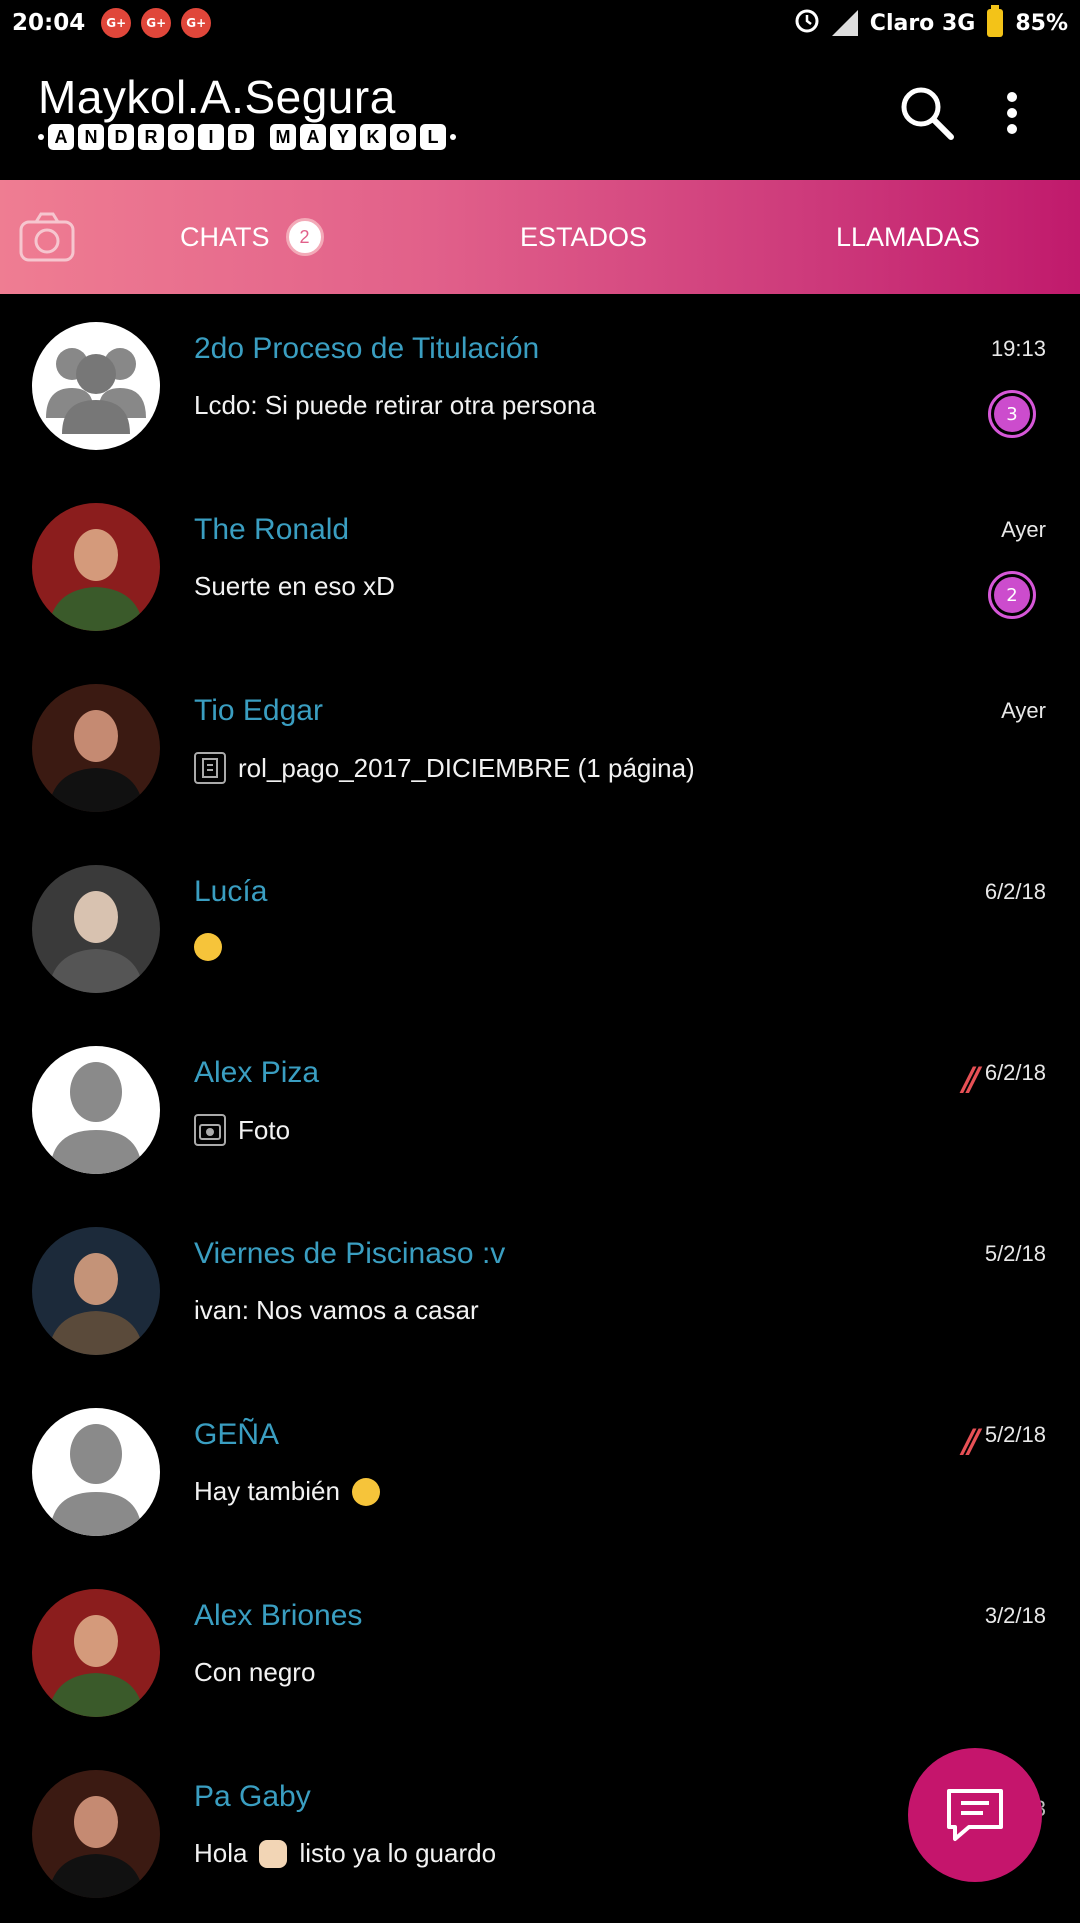  Describe the element at coordinates (373, 137) in the screenshot. I see `subtitle-letter: K` at that location.